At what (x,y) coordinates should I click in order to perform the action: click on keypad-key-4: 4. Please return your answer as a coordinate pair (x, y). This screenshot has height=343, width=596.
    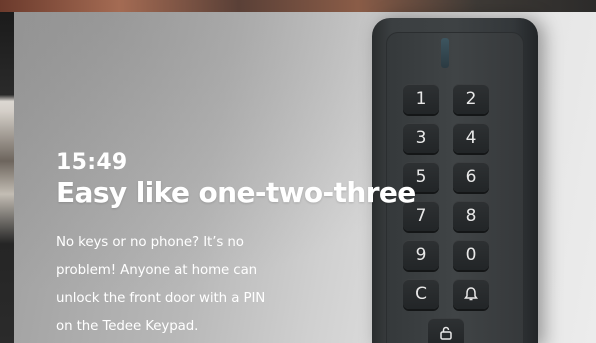
    Looking at the image, I should click on (471, 138).